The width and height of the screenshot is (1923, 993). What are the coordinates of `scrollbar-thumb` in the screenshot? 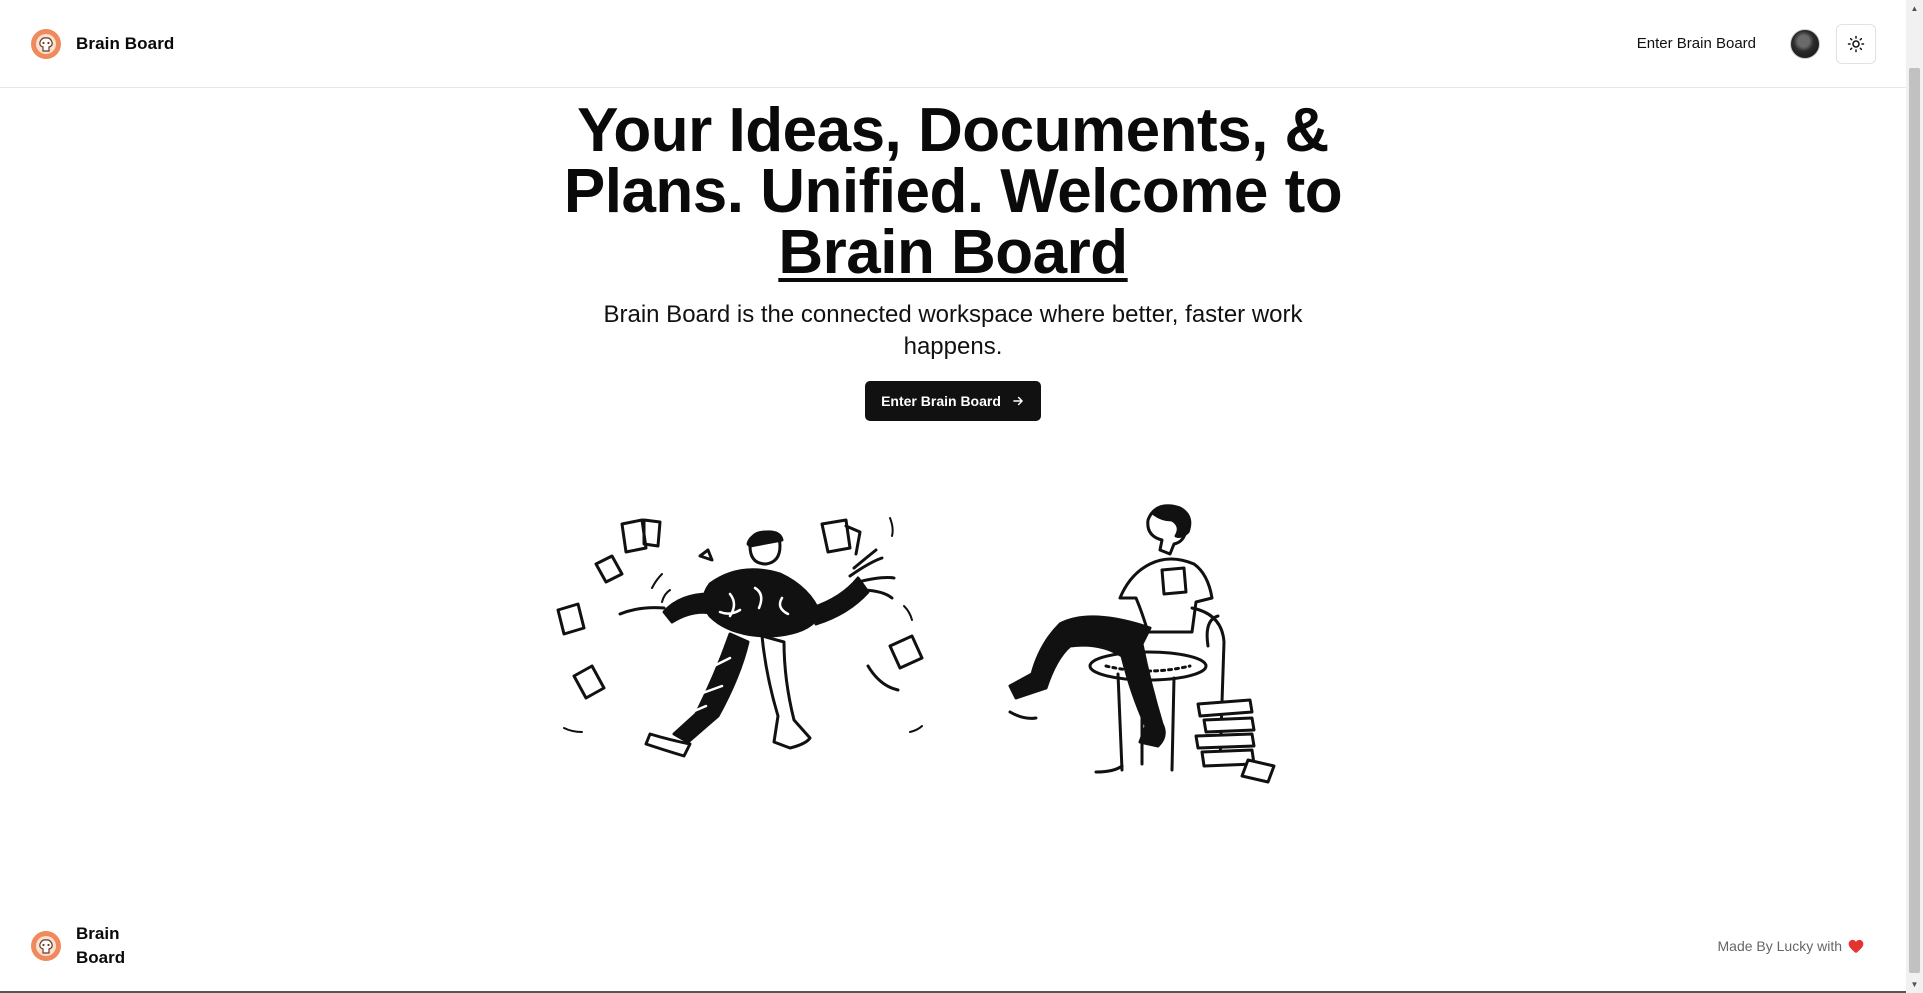 It's located at (1914, 520).